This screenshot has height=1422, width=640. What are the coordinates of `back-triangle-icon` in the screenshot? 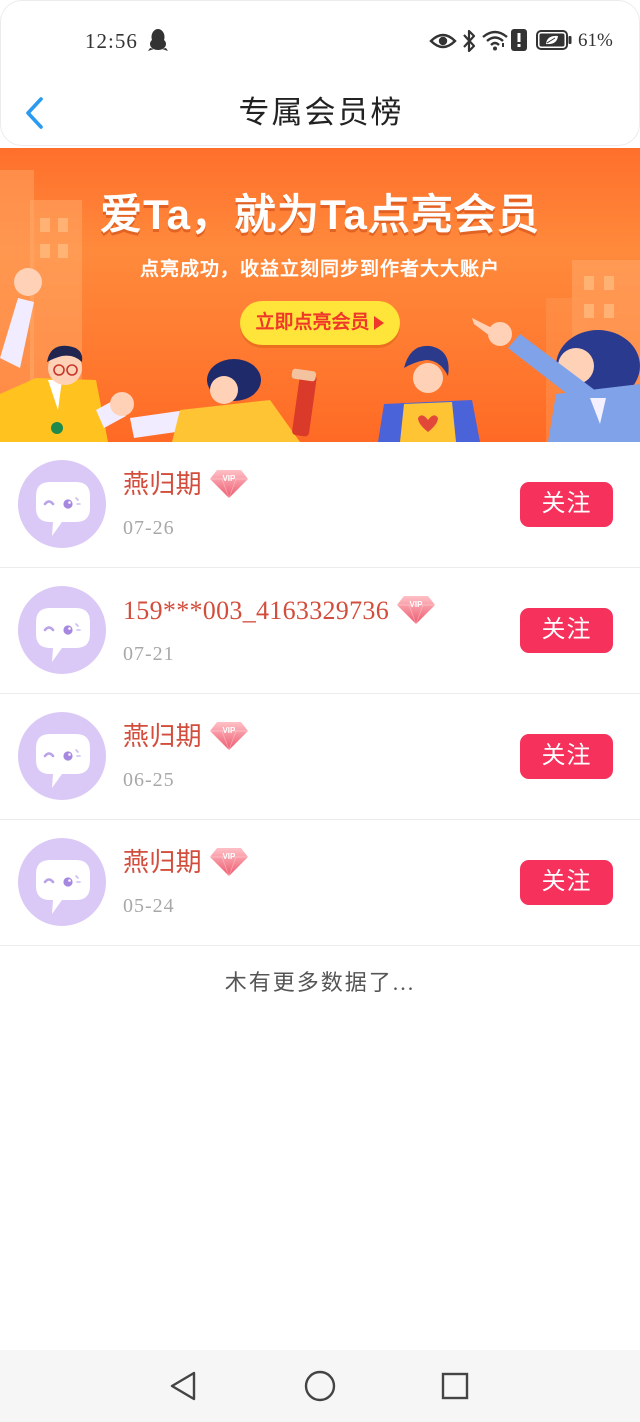 It's located at (183, 1386).